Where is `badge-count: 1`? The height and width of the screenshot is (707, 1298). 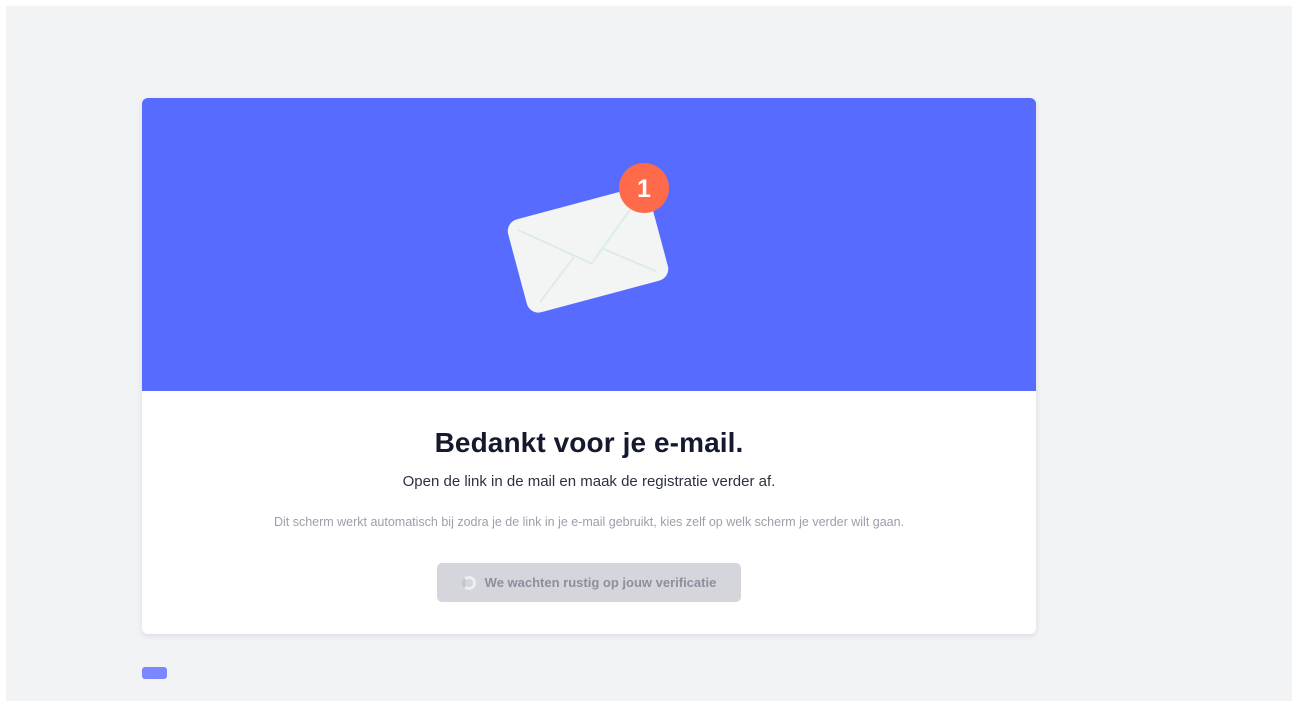 badge-count: 1 is located at coordinates (644, 189).